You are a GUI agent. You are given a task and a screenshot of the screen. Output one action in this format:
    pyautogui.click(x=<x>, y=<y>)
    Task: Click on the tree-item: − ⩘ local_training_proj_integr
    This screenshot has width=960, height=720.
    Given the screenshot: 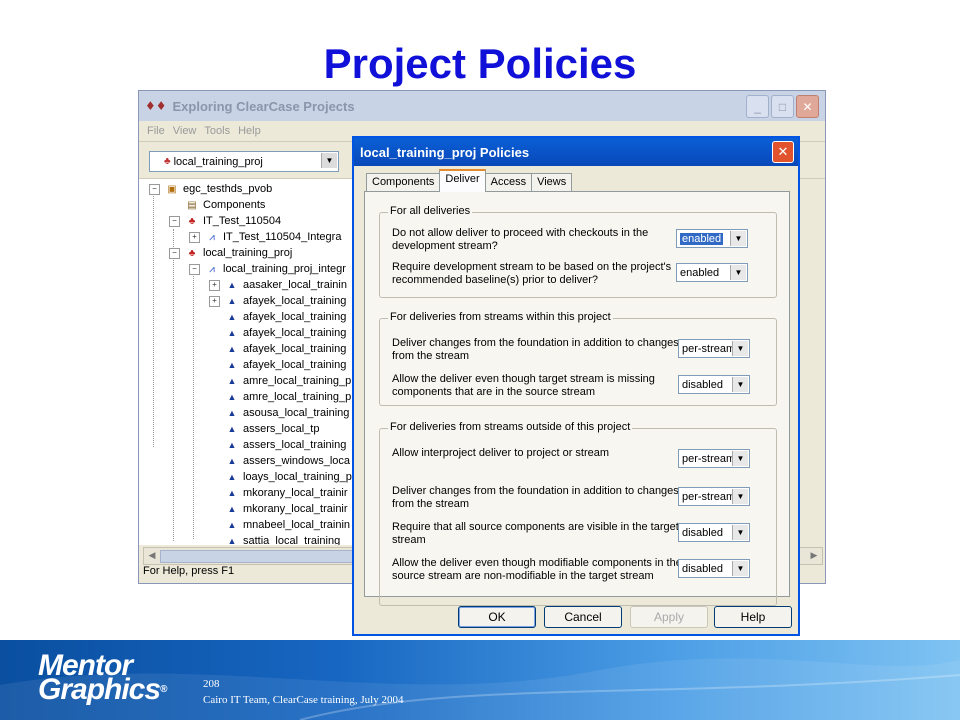 What is the action you would take?
    pyautogui.click(x=267, y=269)
    